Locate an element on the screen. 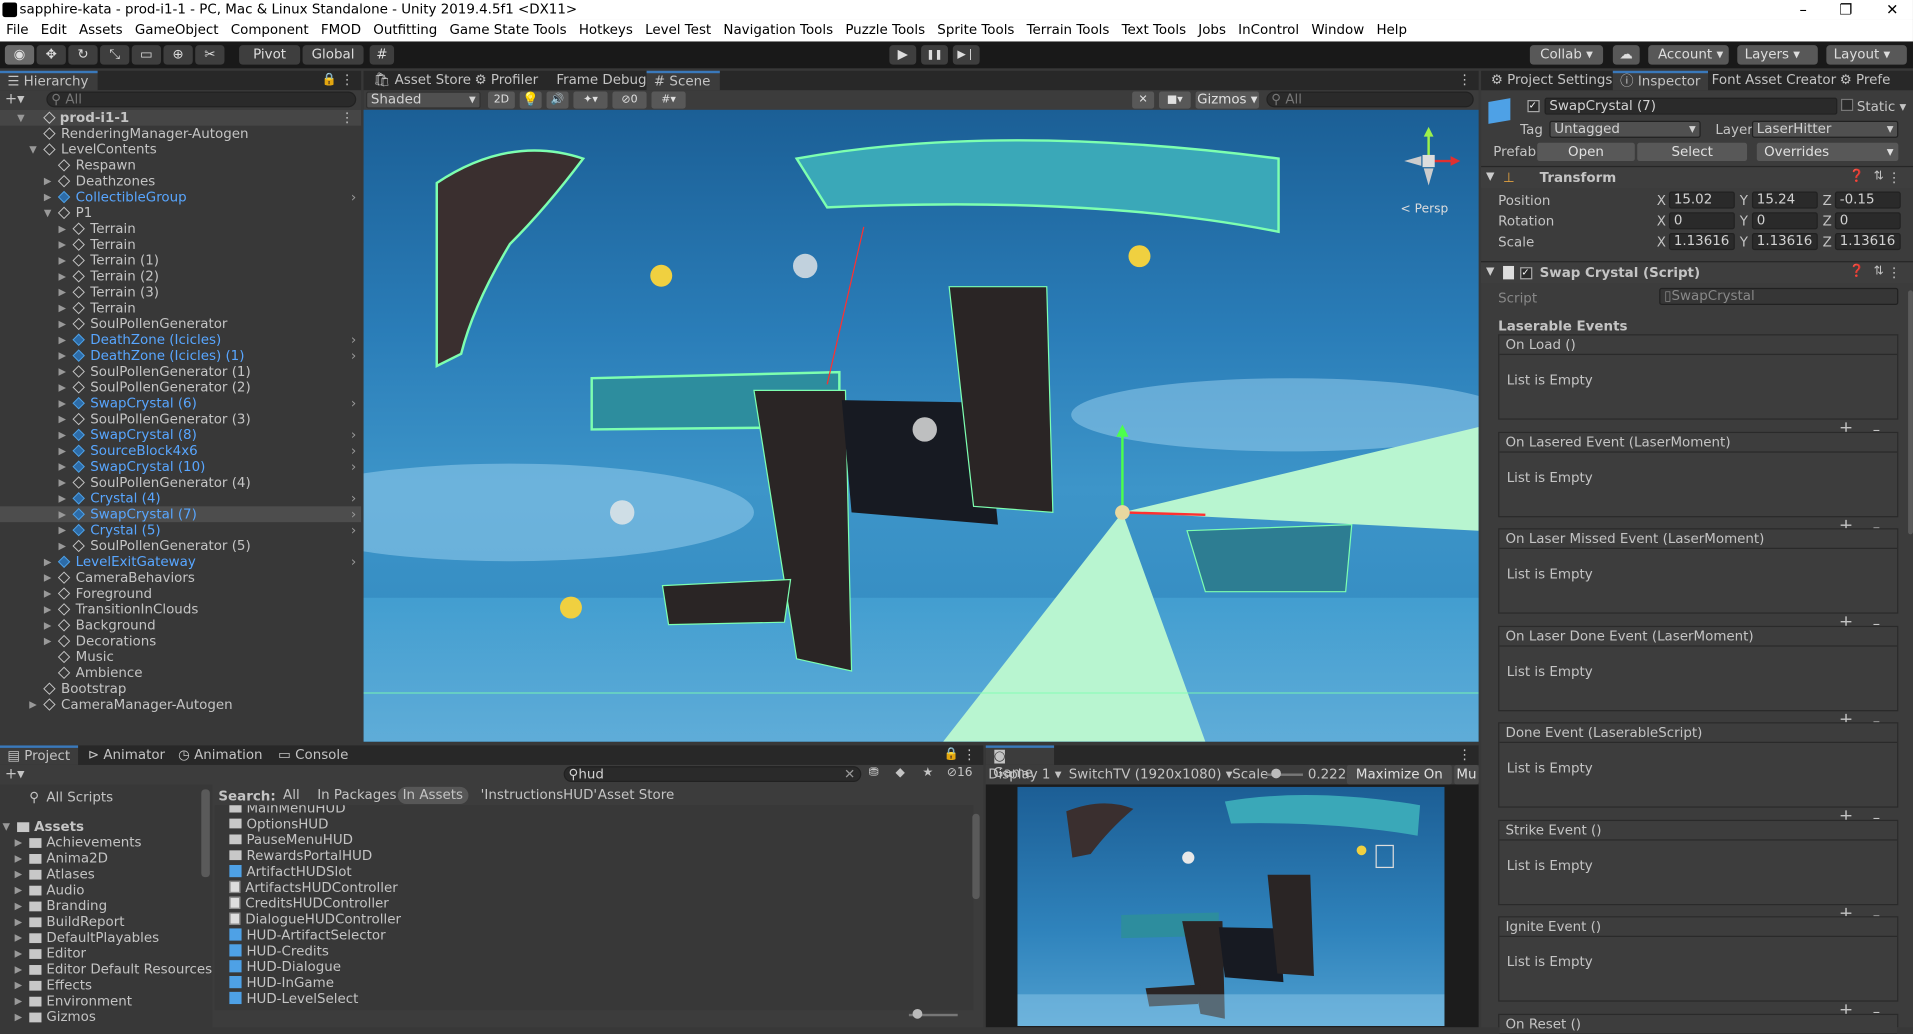 This screenshot has height=1034, width=1913. scale-slider-handle is located at coordinates (1276, 773).